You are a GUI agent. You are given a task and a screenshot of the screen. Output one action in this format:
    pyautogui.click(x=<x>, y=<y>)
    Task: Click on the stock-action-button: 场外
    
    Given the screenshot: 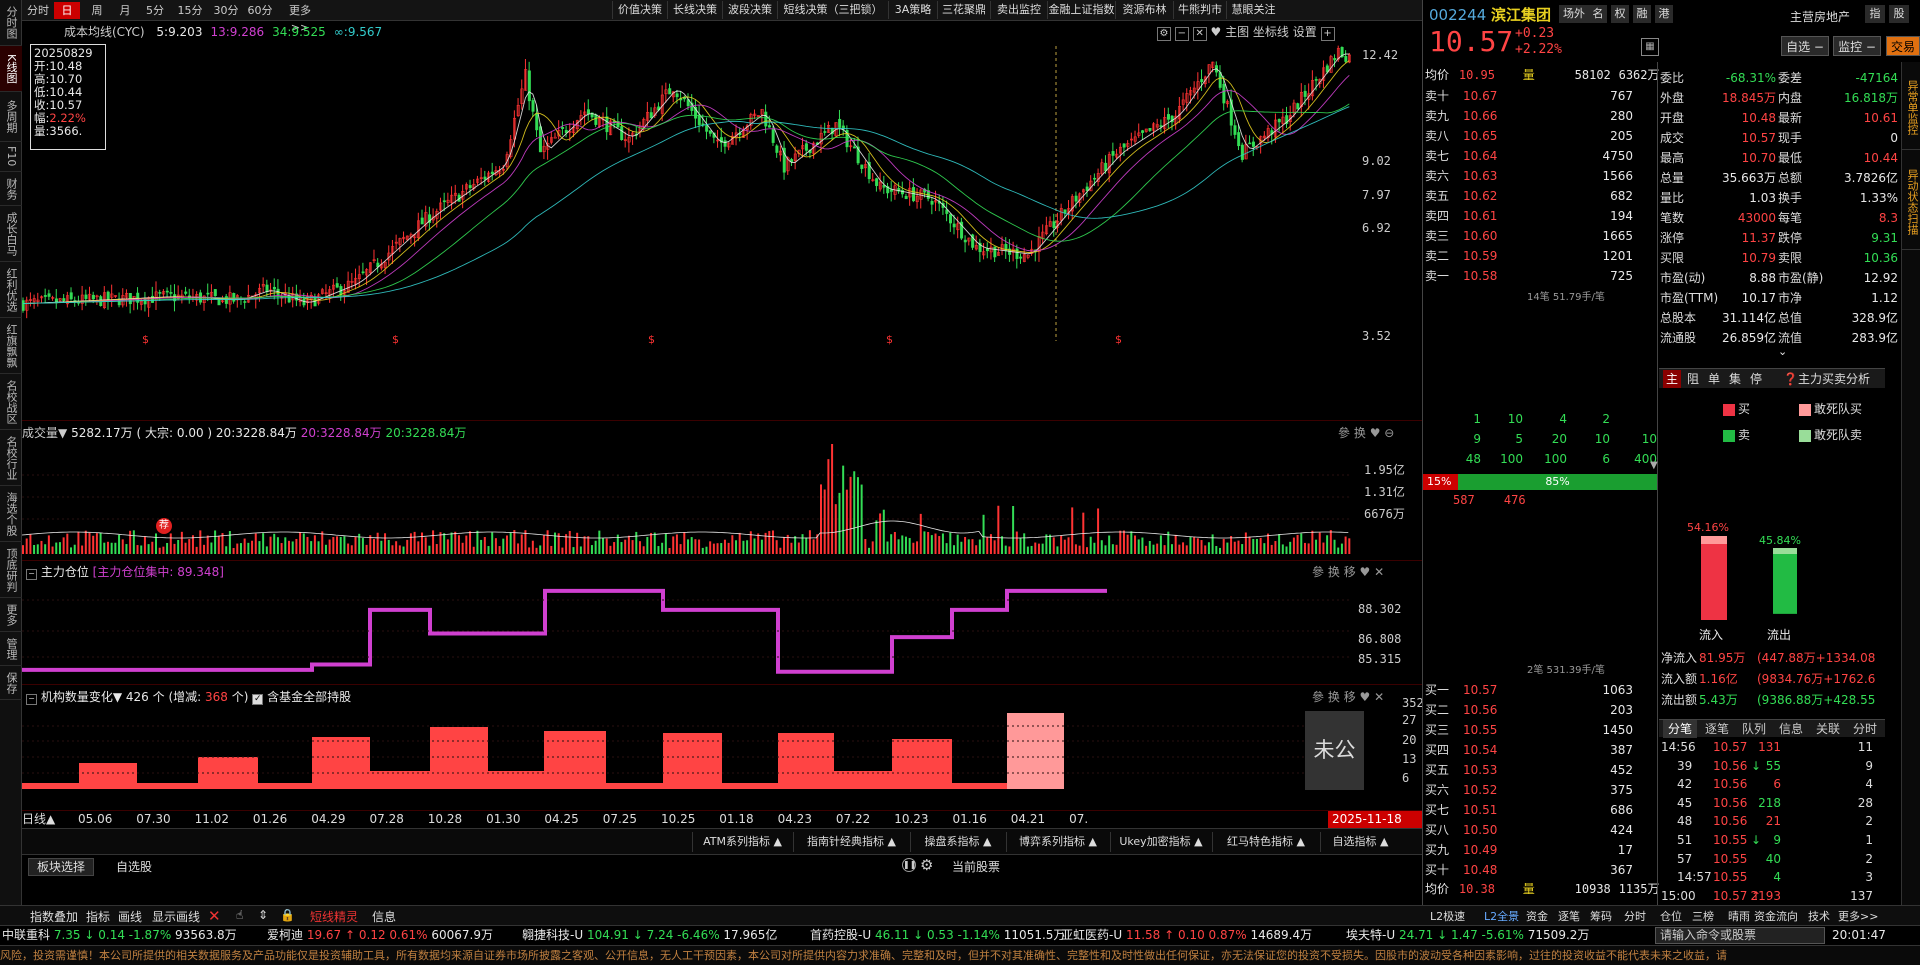 What is the action you would take?
    pyautogui.click(x=1574, y=14)
    